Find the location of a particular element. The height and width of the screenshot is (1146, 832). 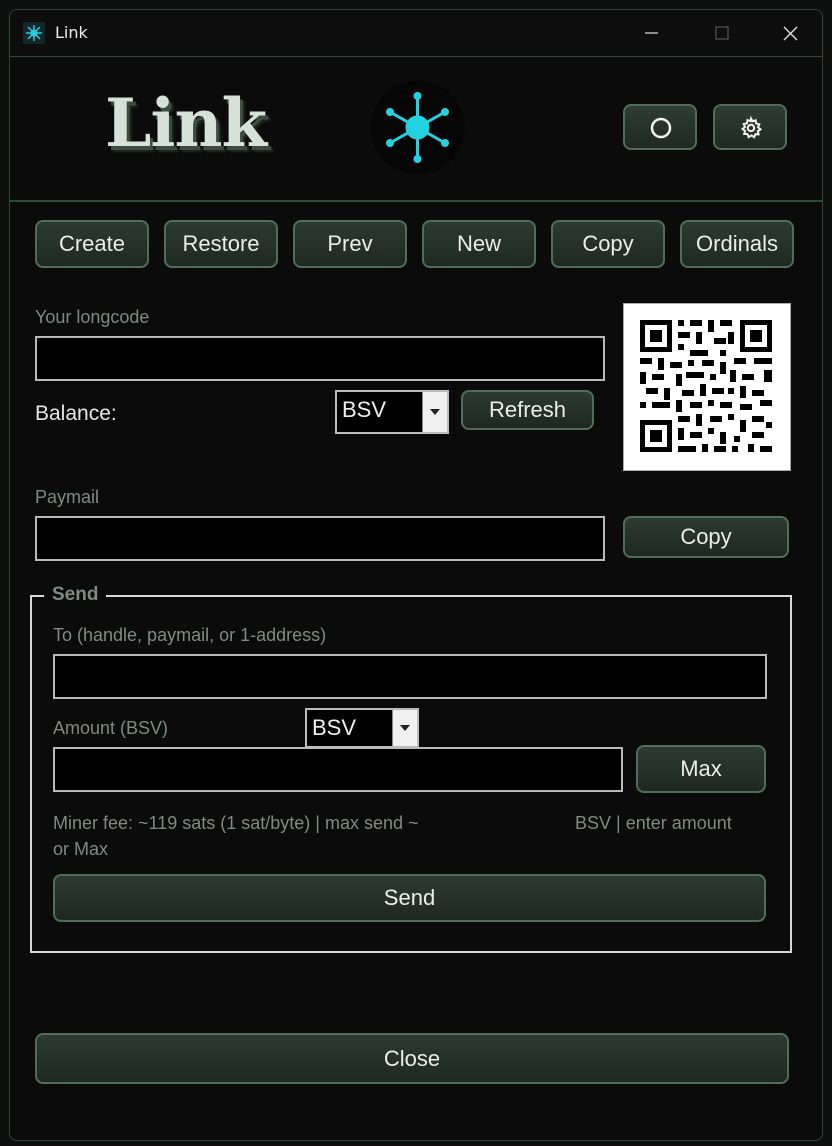

amount-label: Amount (BSV) is located at coordinates (111, 728).